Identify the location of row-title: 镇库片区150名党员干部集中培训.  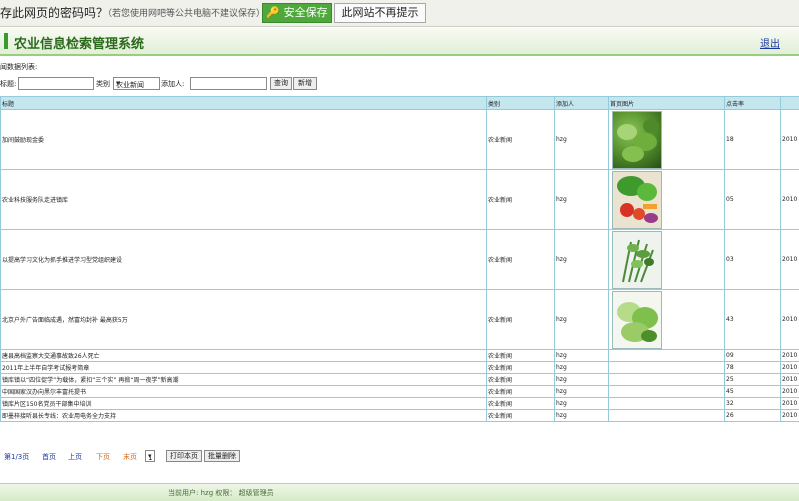
(244, 404).